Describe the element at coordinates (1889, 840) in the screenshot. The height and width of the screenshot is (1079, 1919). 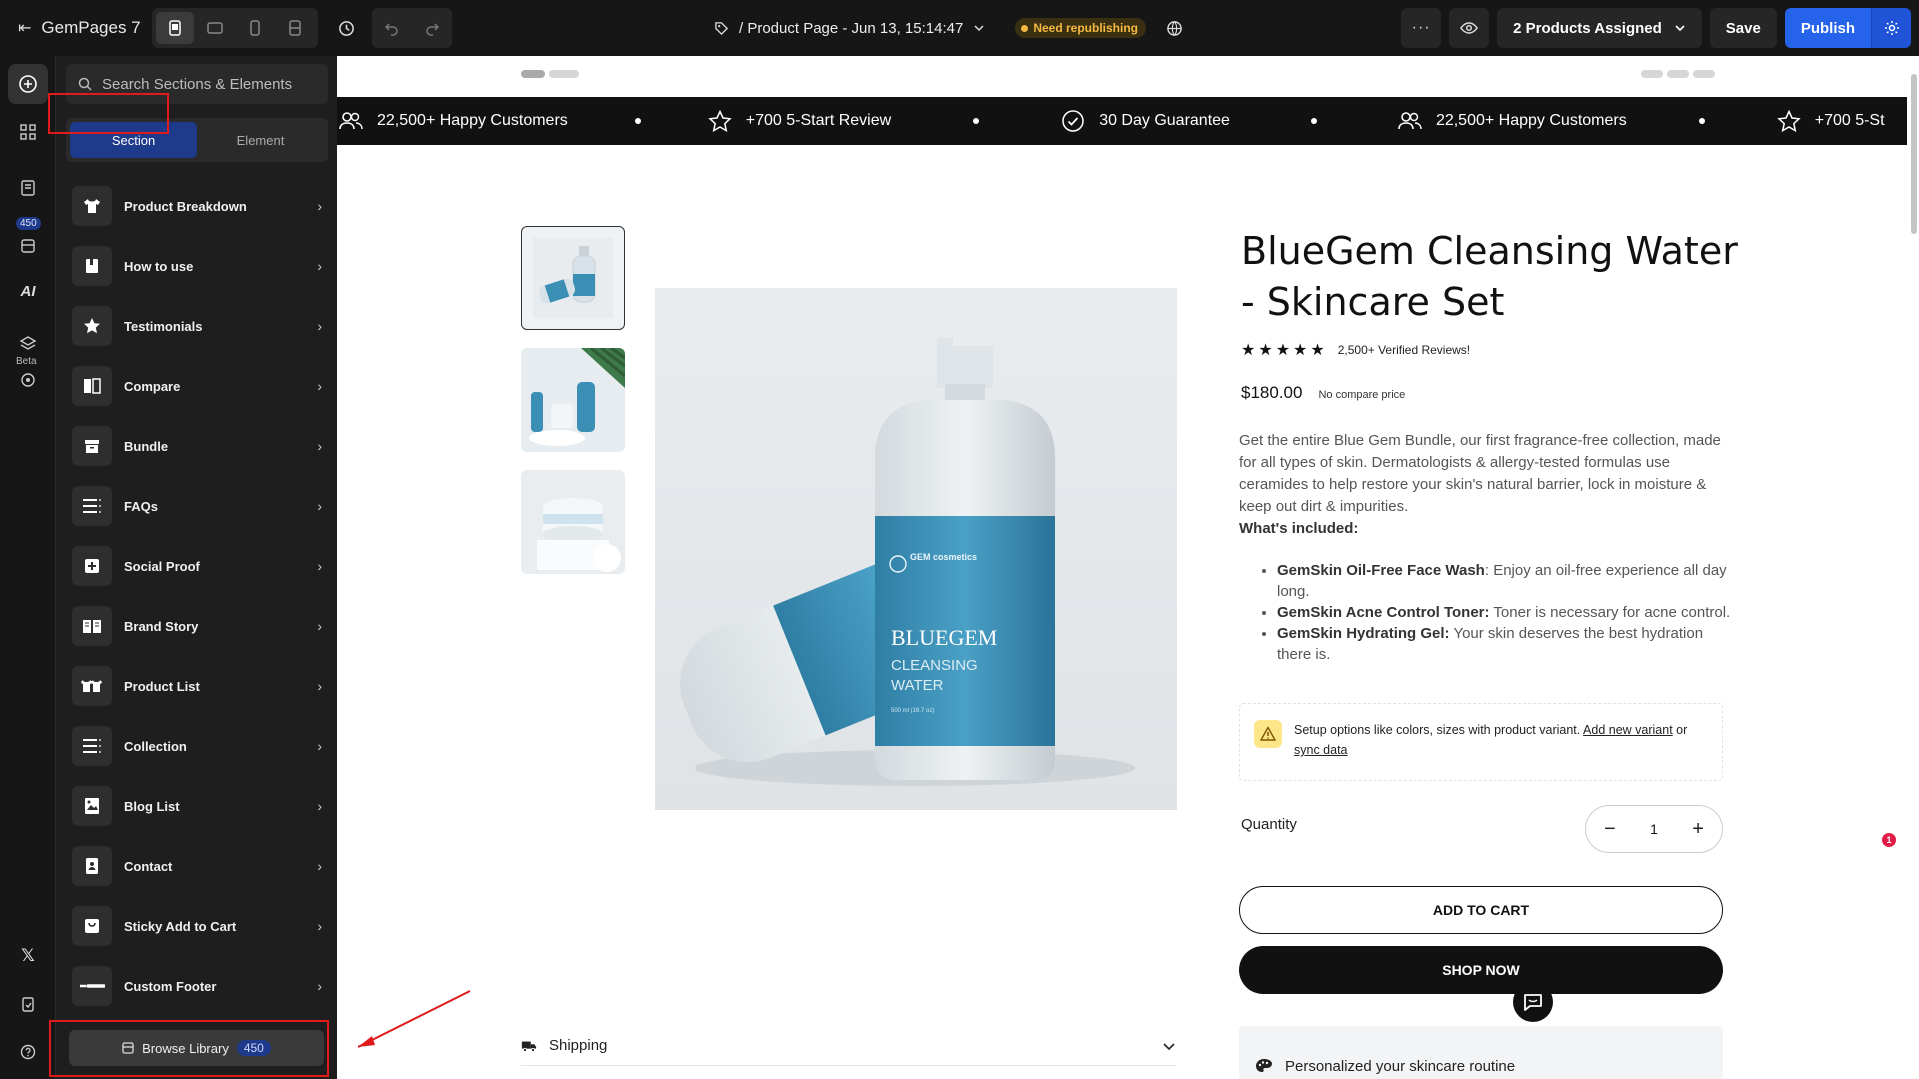
I see `chat-notification-badge: 1` at that location.